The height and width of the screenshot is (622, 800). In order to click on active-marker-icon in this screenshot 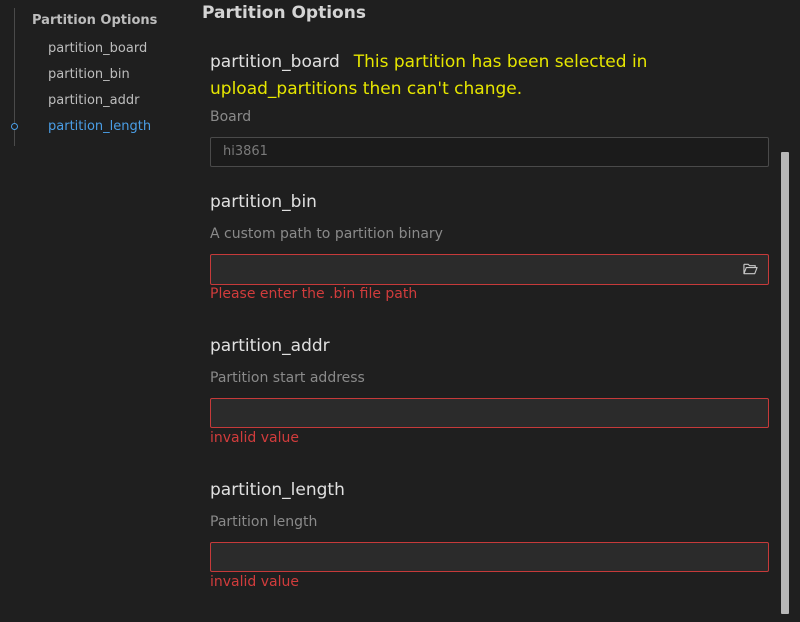, I will do `click(14, 126)`.